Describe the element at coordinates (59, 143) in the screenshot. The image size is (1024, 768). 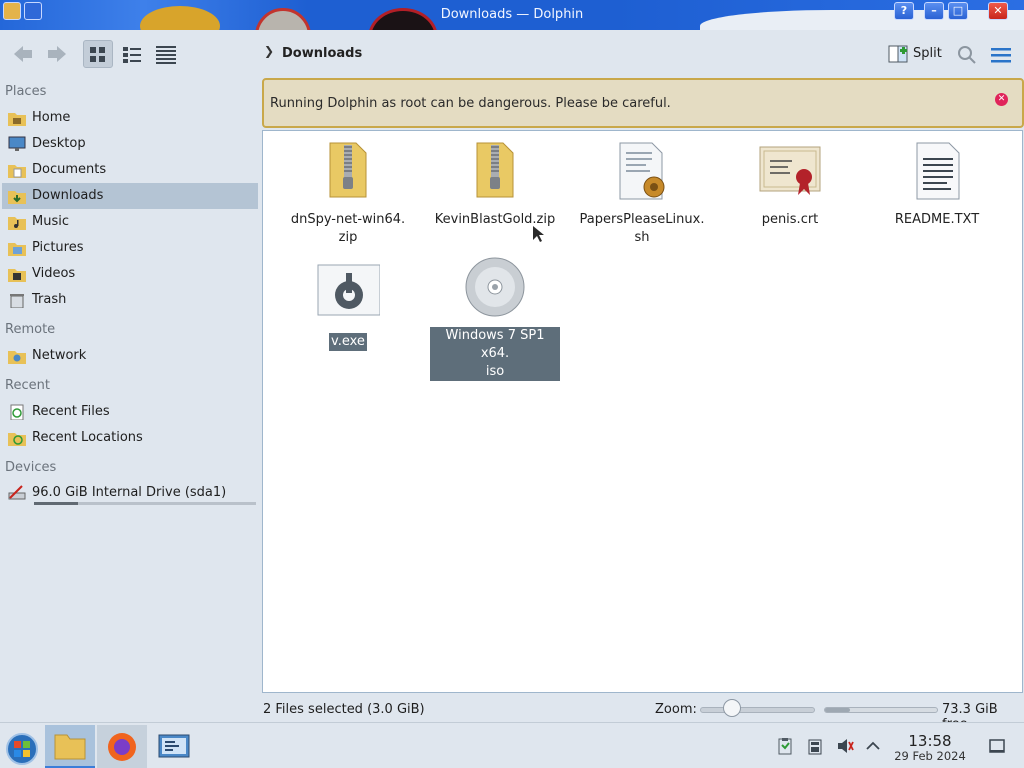
I see `sidebar-item-label: Desktop` at that location.